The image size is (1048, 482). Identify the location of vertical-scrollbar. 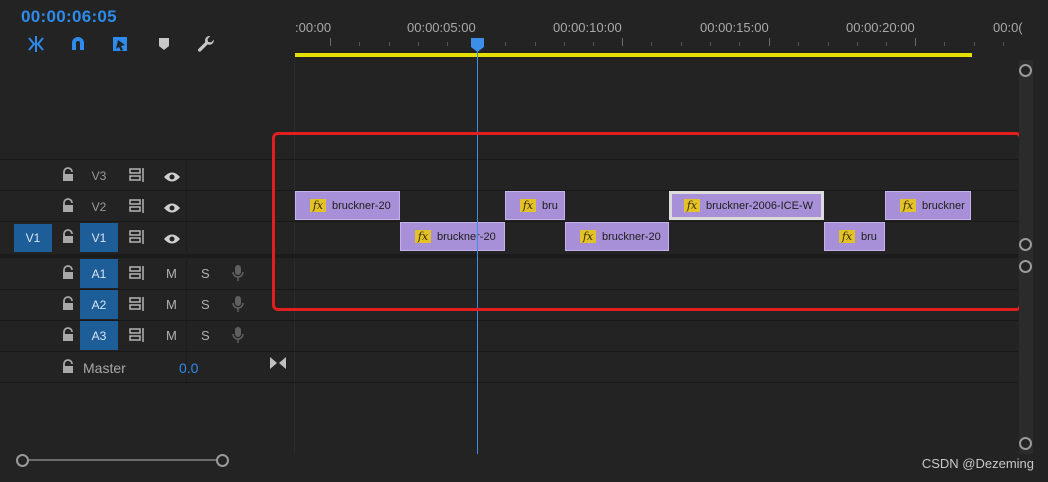
(1026, 257).